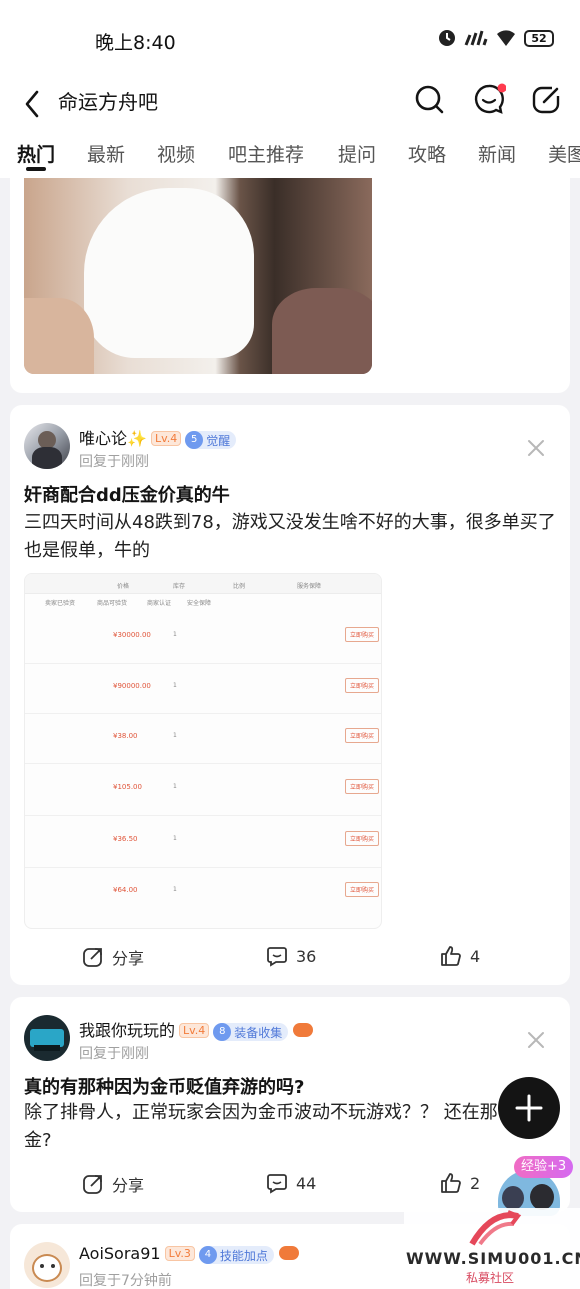 This screenshot has width=580, height=1289. I want to click on like-count: 2, so click(475, 1183).